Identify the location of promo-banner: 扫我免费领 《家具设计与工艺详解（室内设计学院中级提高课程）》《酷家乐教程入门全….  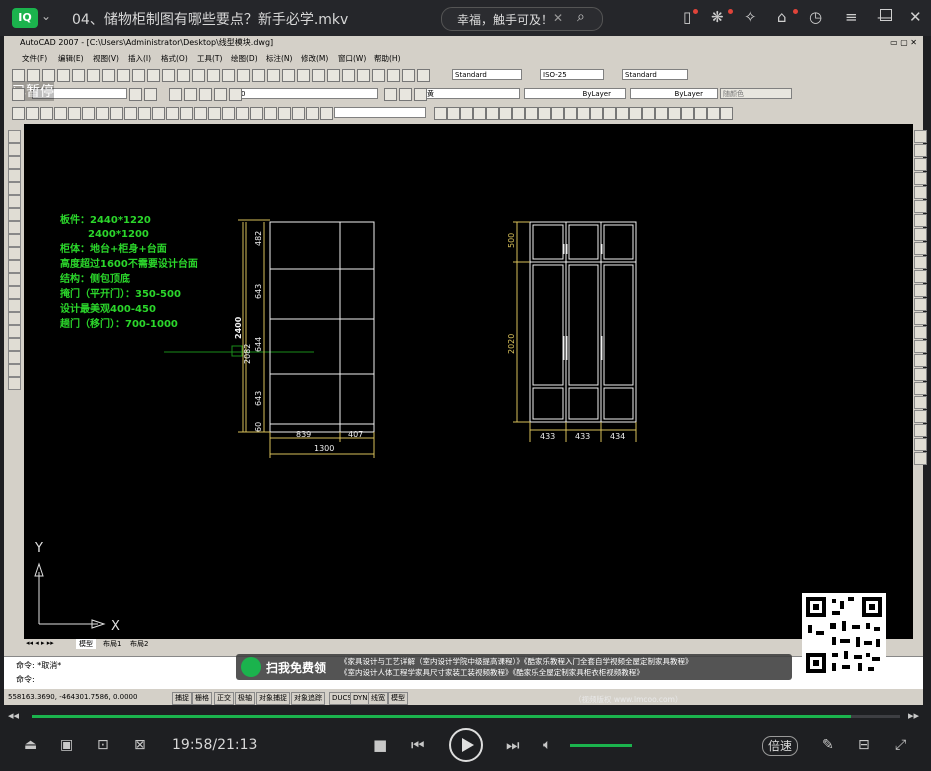
(514, 667).